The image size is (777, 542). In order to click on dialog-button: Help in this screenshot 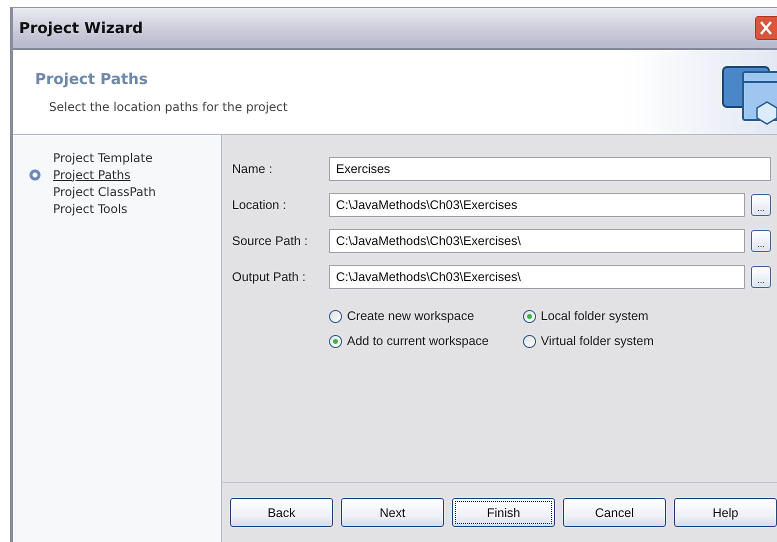, I will do `click(725, 512)`.